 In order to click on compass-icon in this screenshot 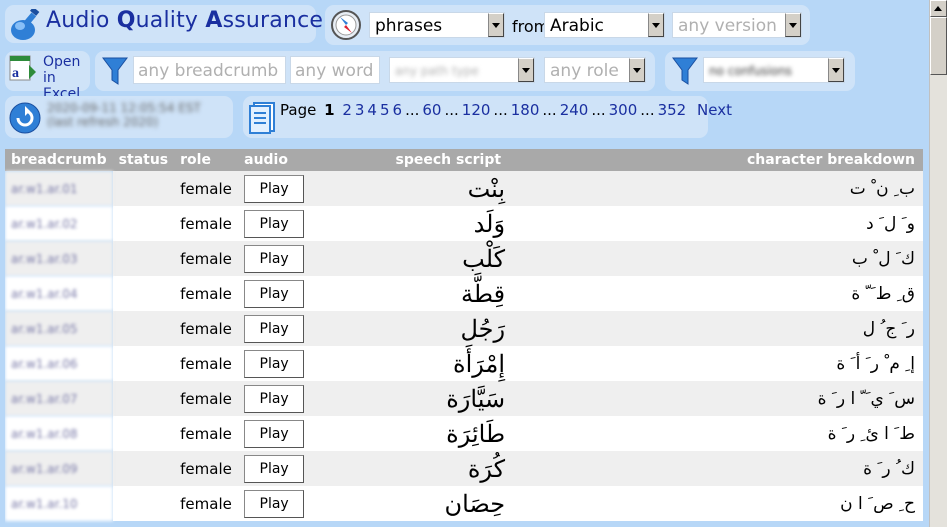, I will do `click(346, 25)`.